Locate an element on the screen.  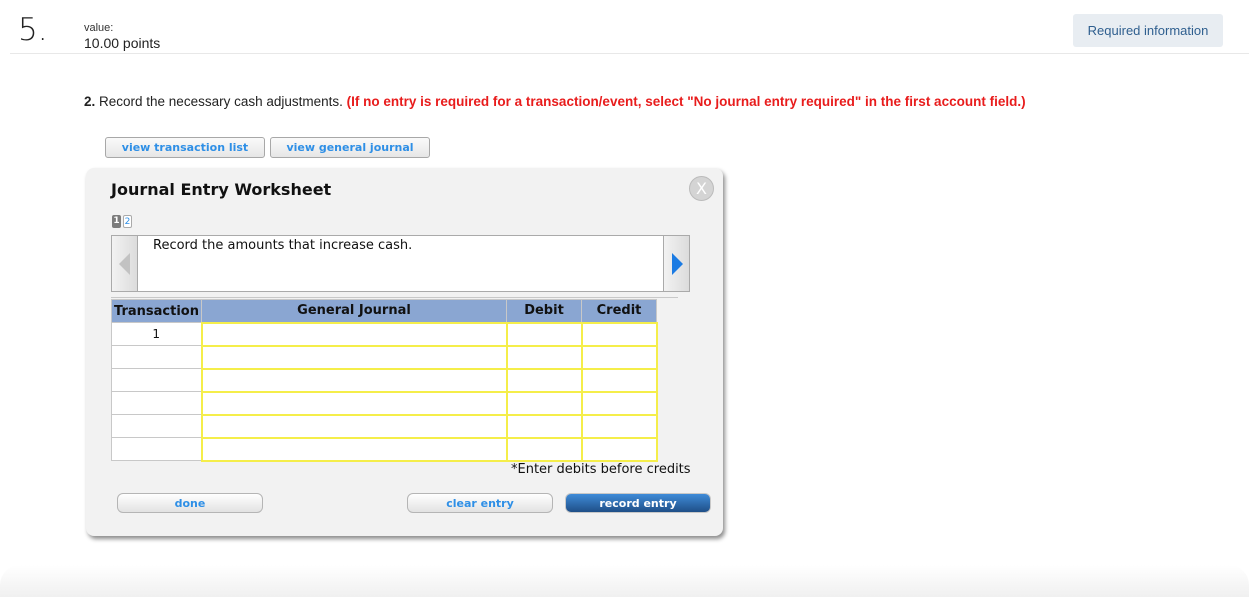
prompt-box: Record the amounts that increase cash. is located at coordinates (400, 263).